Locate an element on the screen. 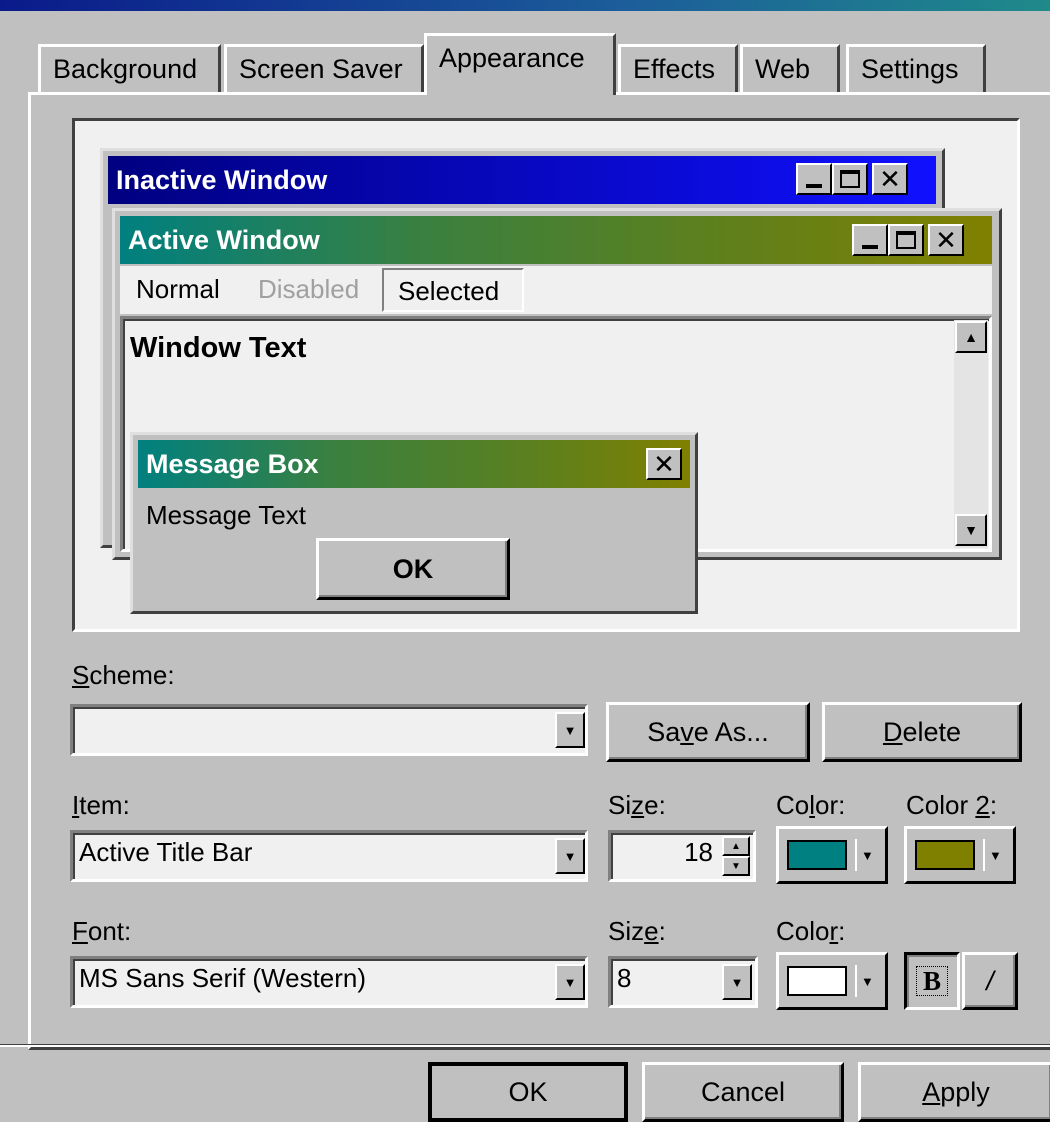 This screenshot has width=1050, height=1122. cancel-button: Cancel is located at coordinates (743, 1092).